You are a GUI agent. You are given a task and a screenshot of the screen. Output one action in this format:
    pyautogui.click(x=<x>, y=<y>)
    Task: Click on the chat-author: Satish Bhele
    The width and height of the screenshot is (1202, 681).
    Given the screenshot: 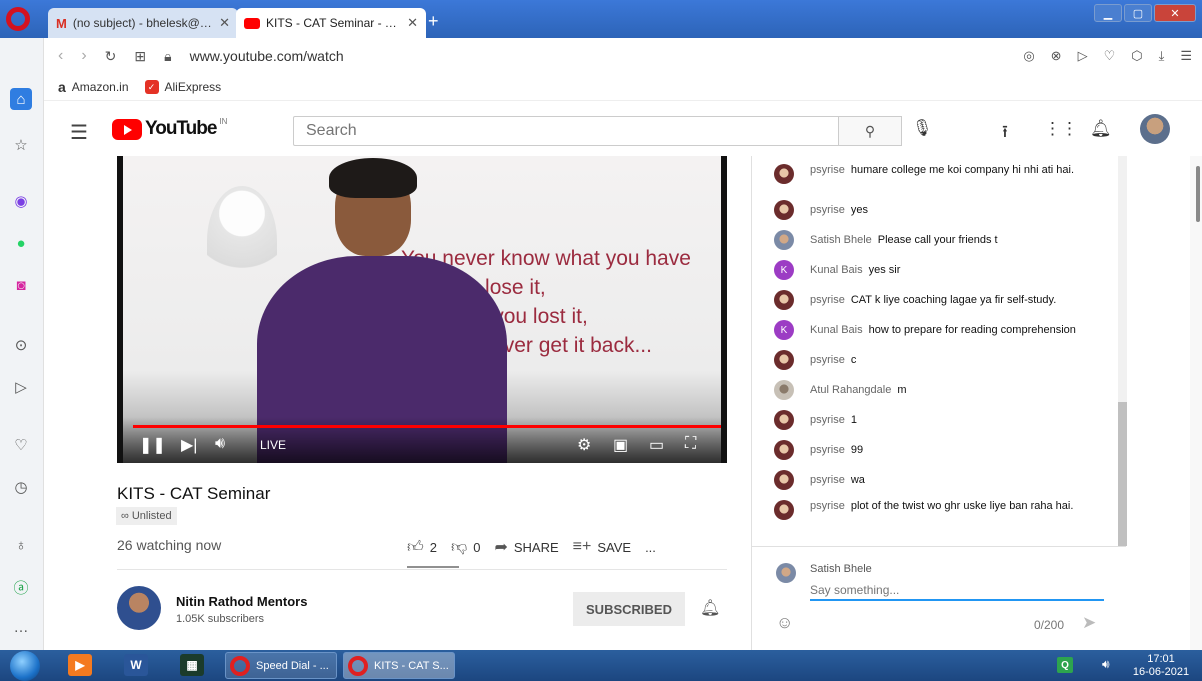 What is the action you would take?
    pyautogui.click(x=841, y=240)
    